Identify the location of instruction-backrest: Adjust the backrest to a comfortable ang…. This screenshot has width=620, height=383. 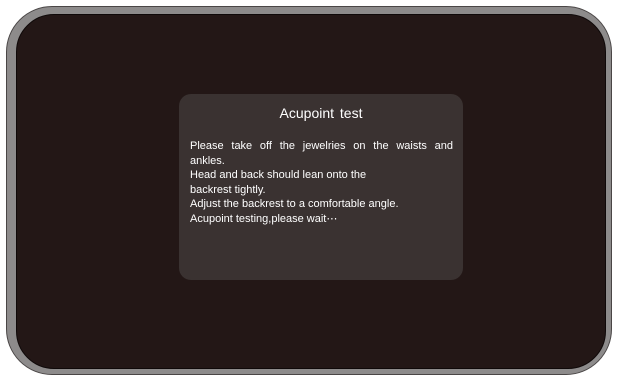
(294, 204).